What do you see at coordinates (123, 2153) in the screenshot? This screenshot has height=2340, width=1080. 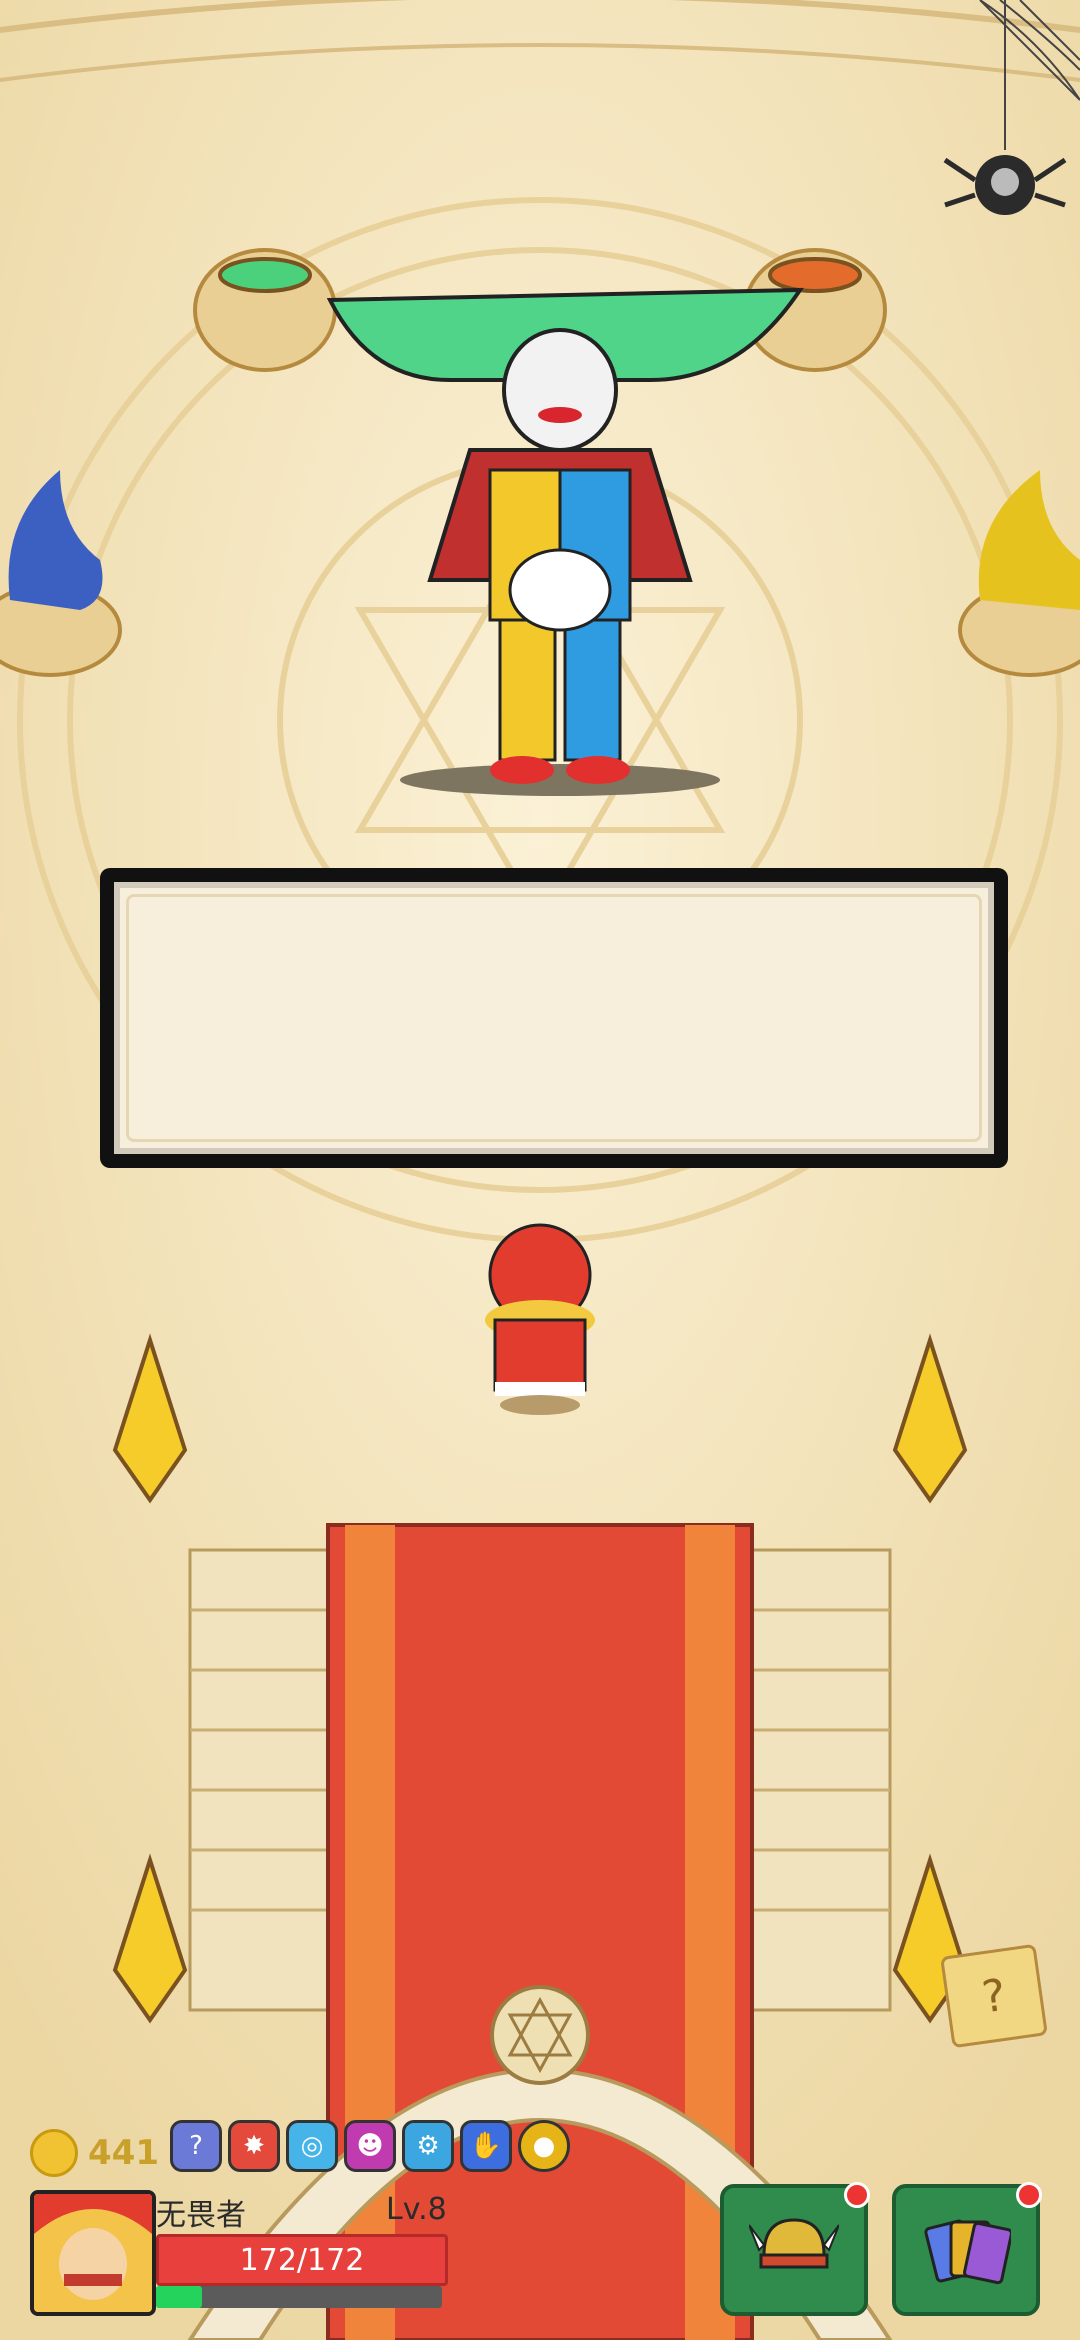 I see `gold-amount: 441` at bounding box center [123, 2153].